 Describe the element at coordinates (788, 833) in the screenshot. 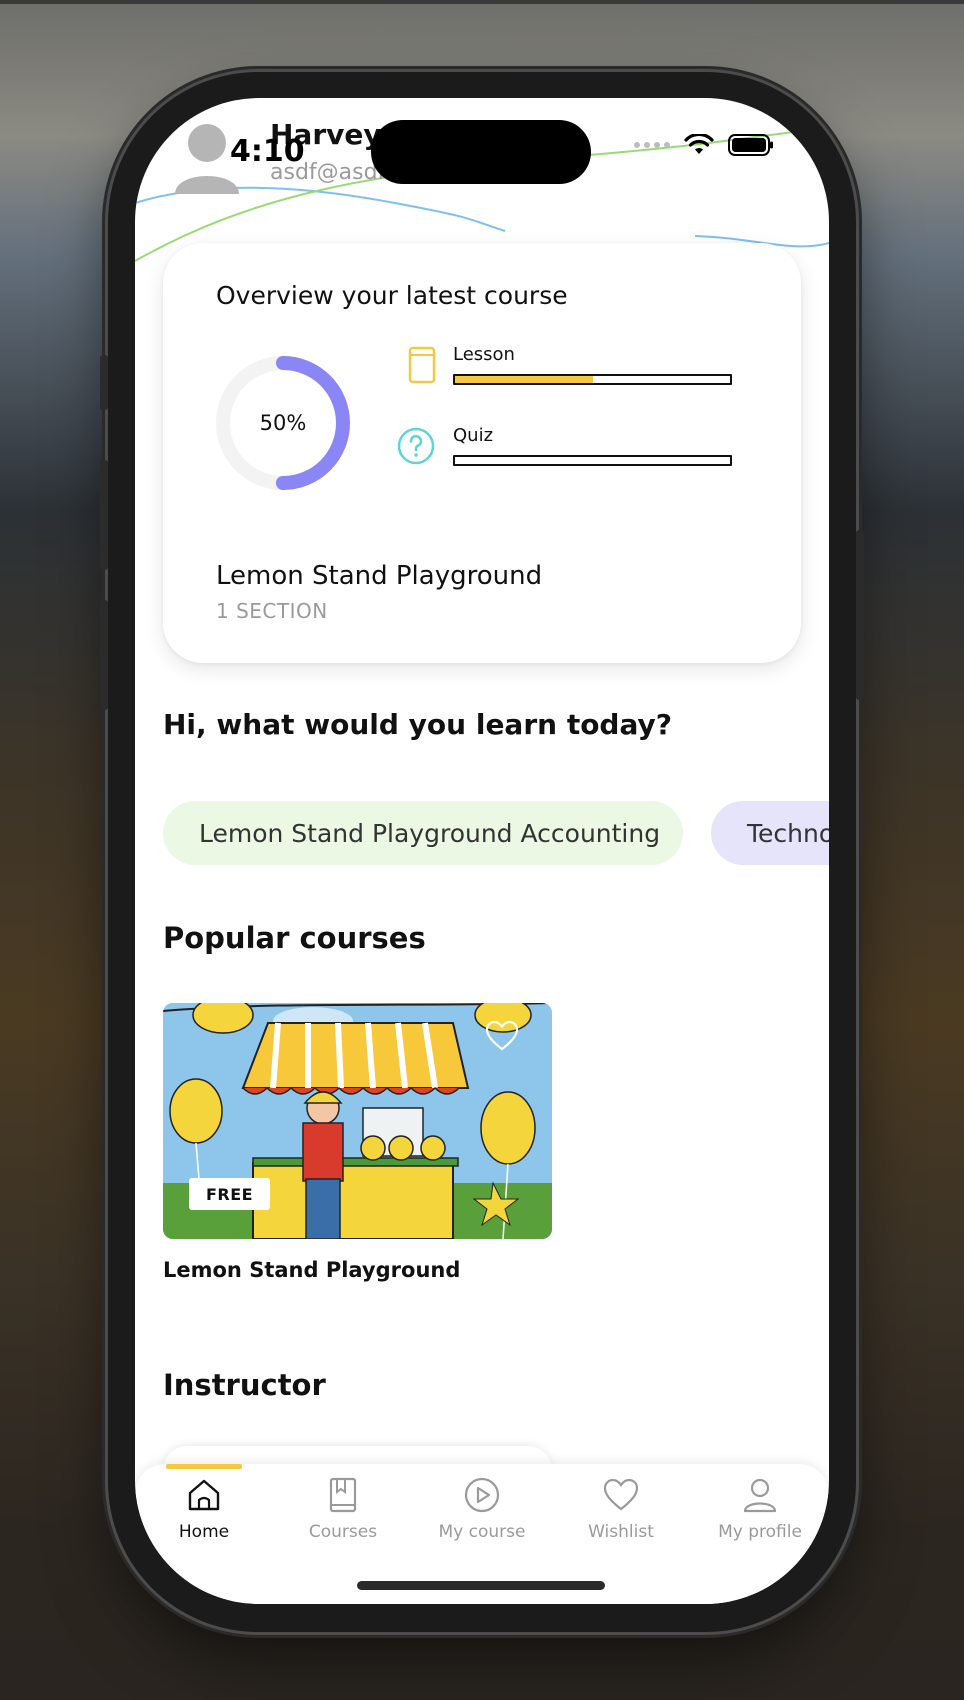

I see `category-chip-label: Technology` at that location.